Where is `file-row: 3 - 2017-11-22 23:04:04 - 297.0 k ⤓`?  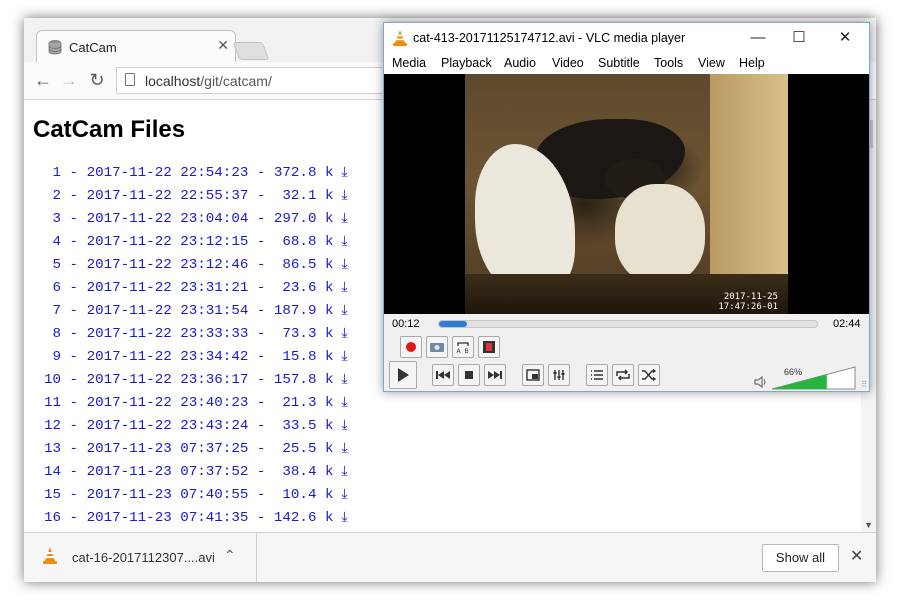
file-row: 3 - 2017-11-22 23:04:04 - 297.0 k ⤓ is located at coordinates (196, 219).